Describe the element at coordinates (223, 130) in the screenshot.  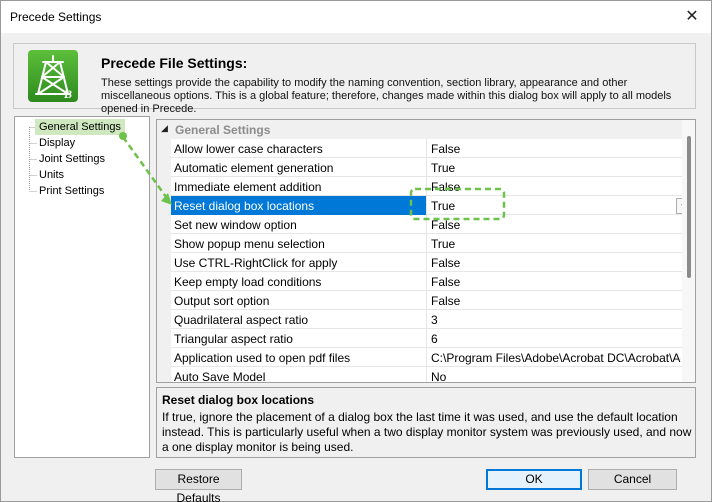
I see `grid-section-title: General Settings` at that location.